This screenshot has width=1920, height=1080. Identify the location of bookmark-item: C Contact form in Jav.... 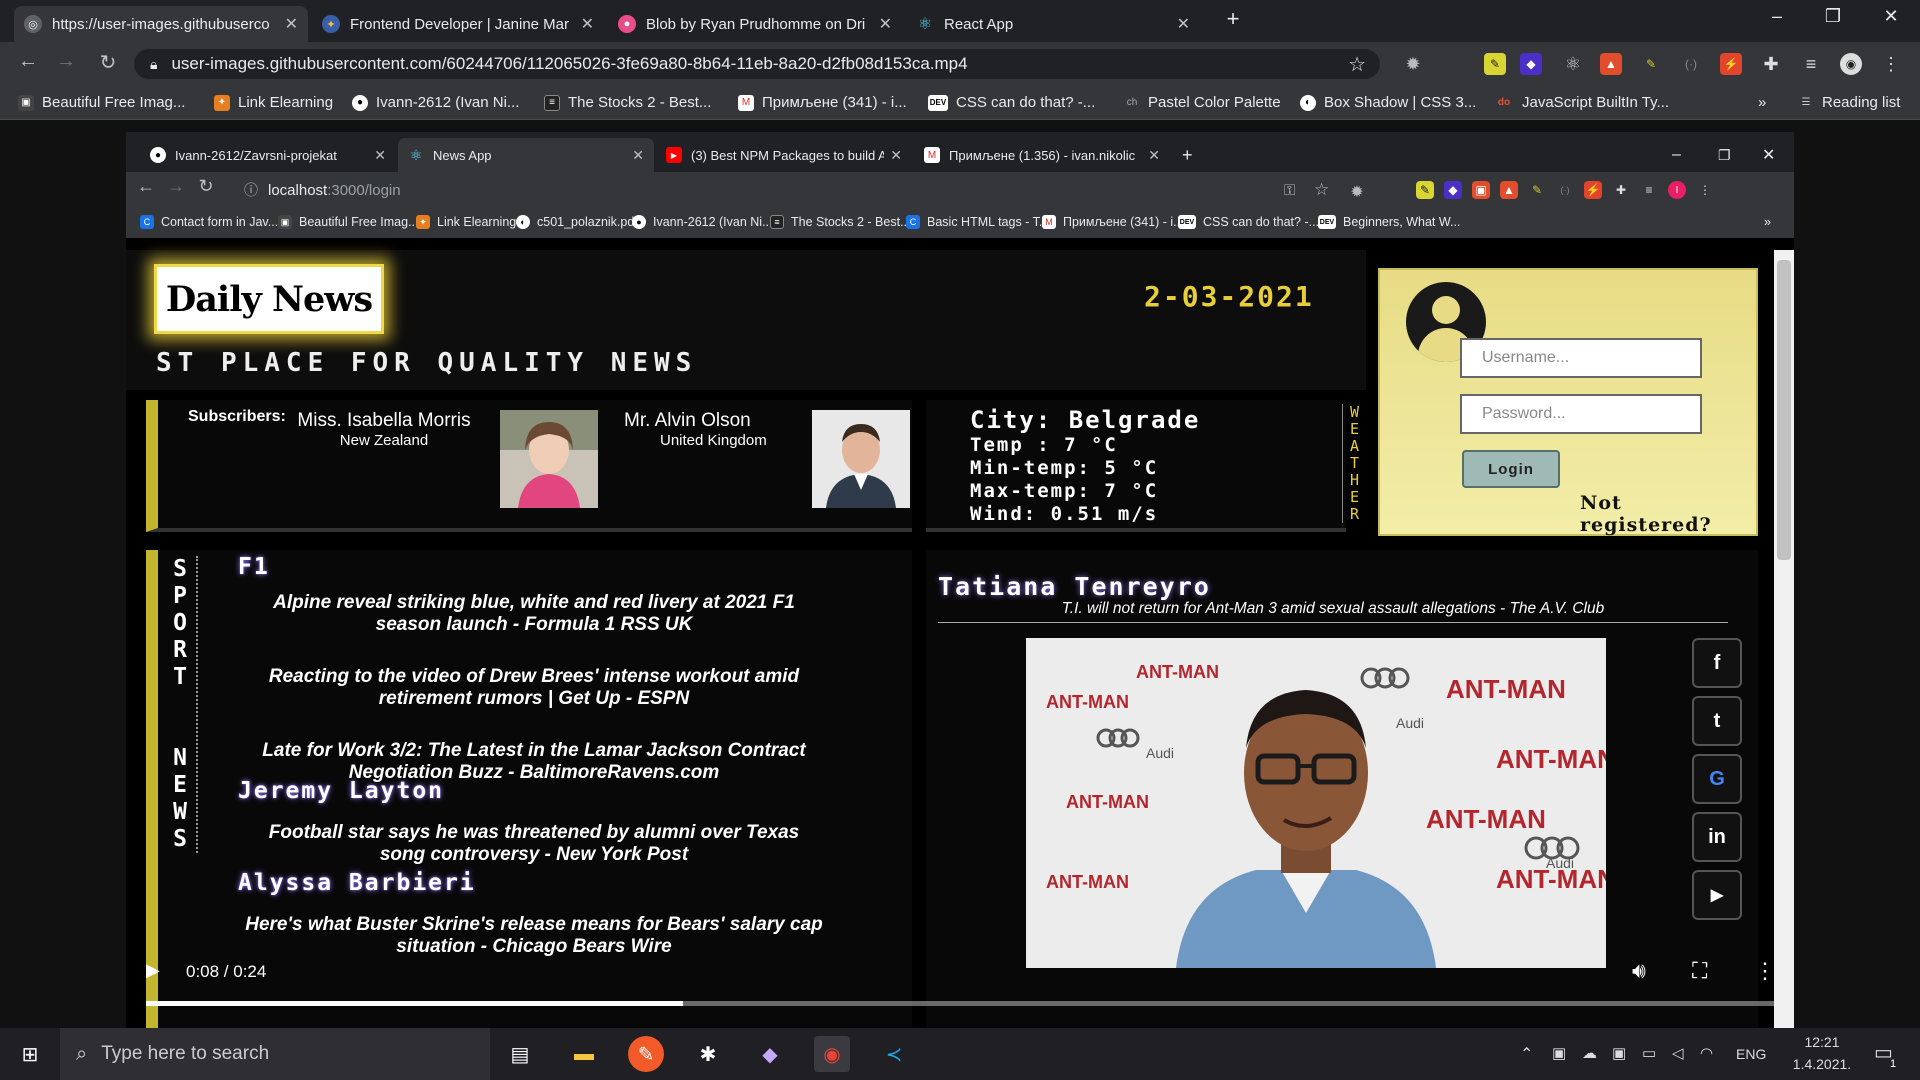
(209, 222).